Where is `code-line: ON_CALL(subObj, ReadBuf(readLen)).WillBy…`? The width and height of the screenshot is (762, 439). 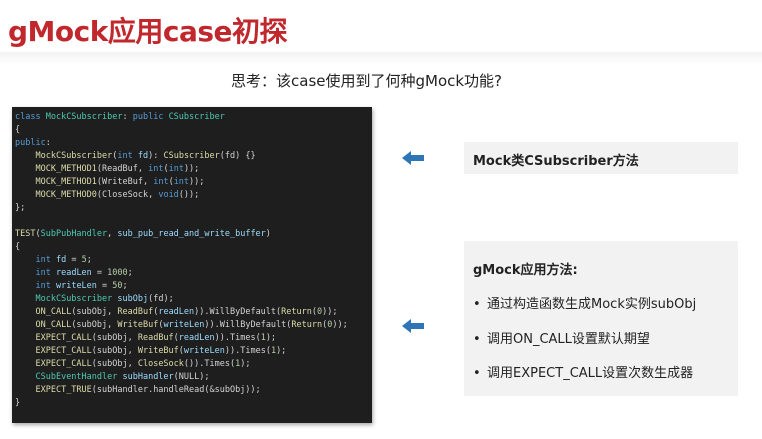 code-line: ON_CALL(subObj, ReadBuf(readLen)).WillBy… is located at coordinates (186, 312).